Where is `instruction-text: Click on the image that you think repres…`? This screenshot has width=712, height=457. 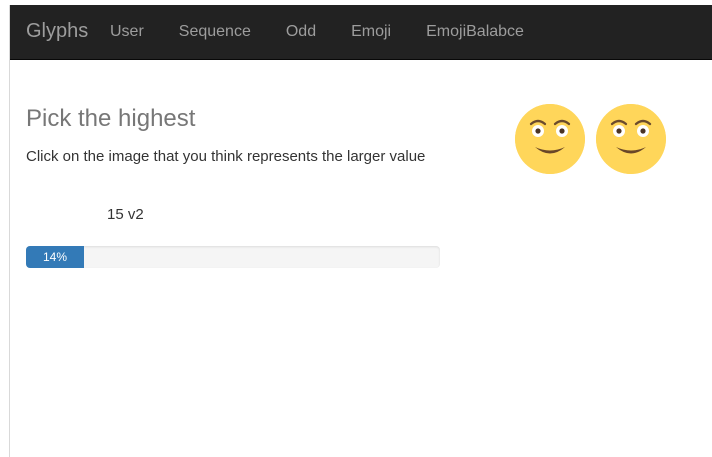 instruction-text: Click on the image that you think repres… is located at coordinates (226, 156).